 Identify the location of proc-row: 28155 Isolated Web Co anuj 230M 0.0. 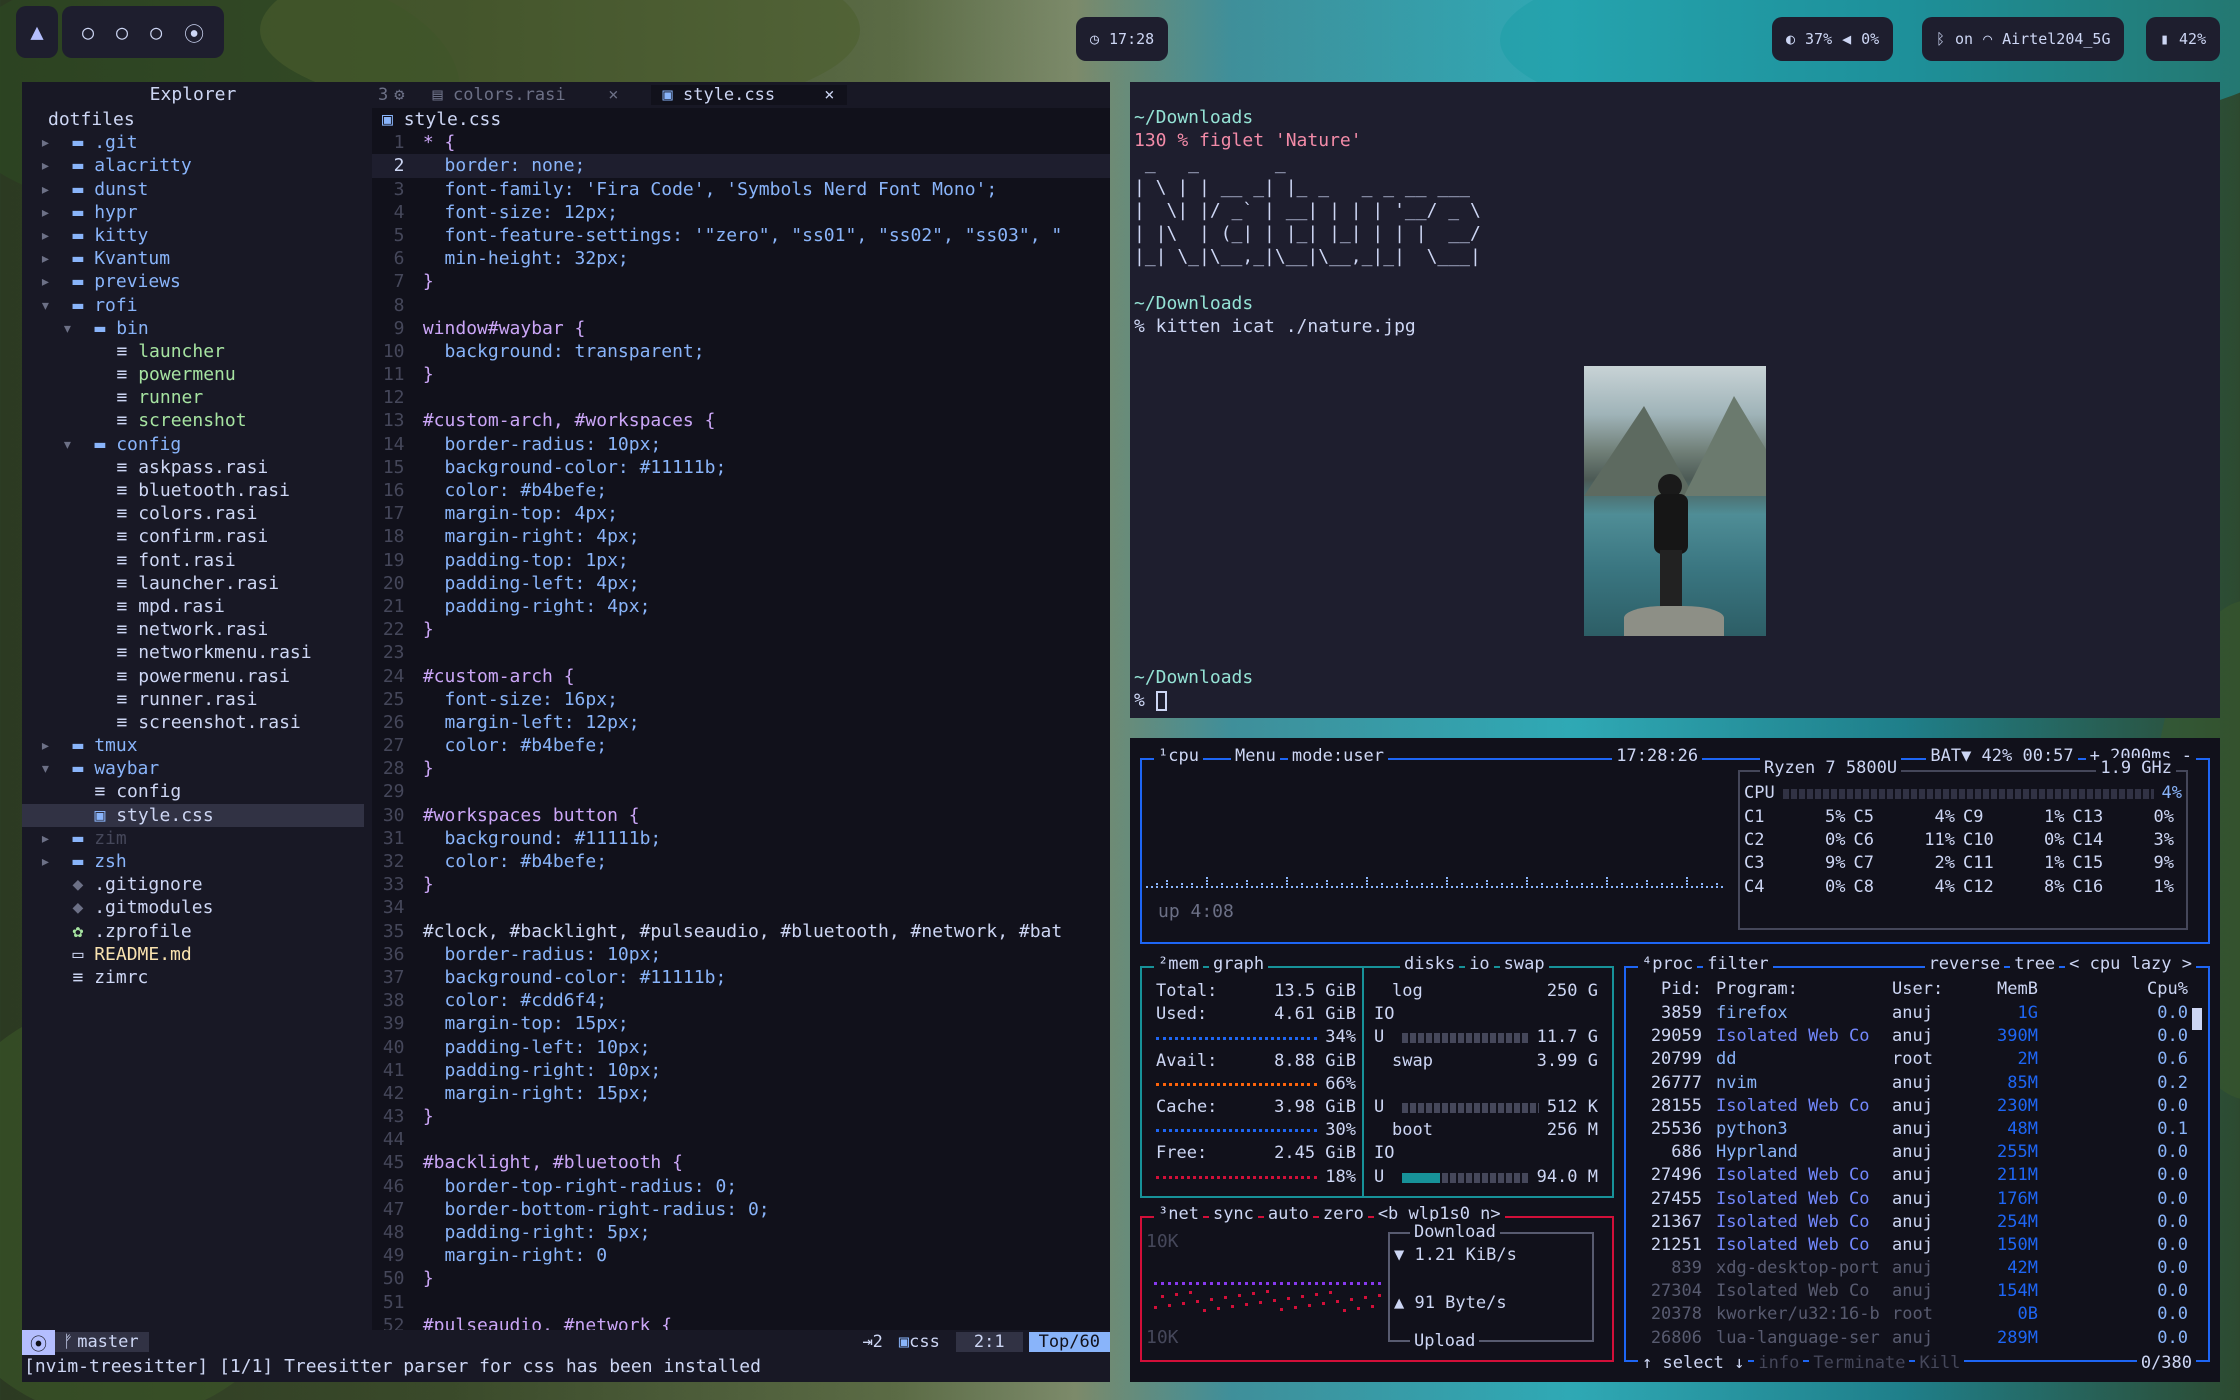
(1917, 1106).